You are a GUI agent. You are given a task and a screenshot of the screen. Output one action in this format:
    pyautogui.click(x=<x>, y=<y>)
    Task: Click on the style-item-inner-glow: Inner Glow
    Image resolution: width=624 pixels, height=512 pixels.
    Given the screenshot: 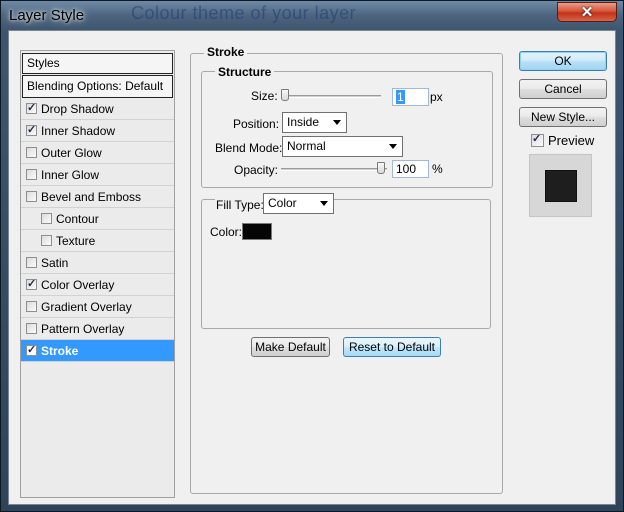 What is the action you would take?
    pyautogui.click(x=97, y=175)
    